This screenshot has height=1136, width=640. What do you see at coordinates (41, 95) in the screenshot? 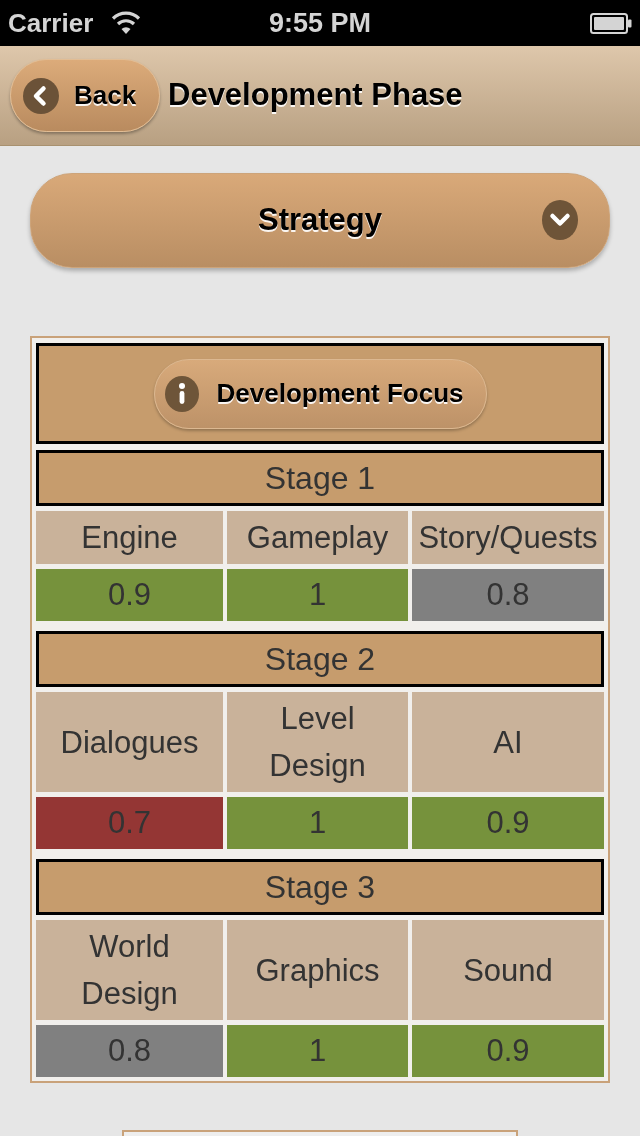
I see `chevron-left-icon` at bounding box center [41, 95].